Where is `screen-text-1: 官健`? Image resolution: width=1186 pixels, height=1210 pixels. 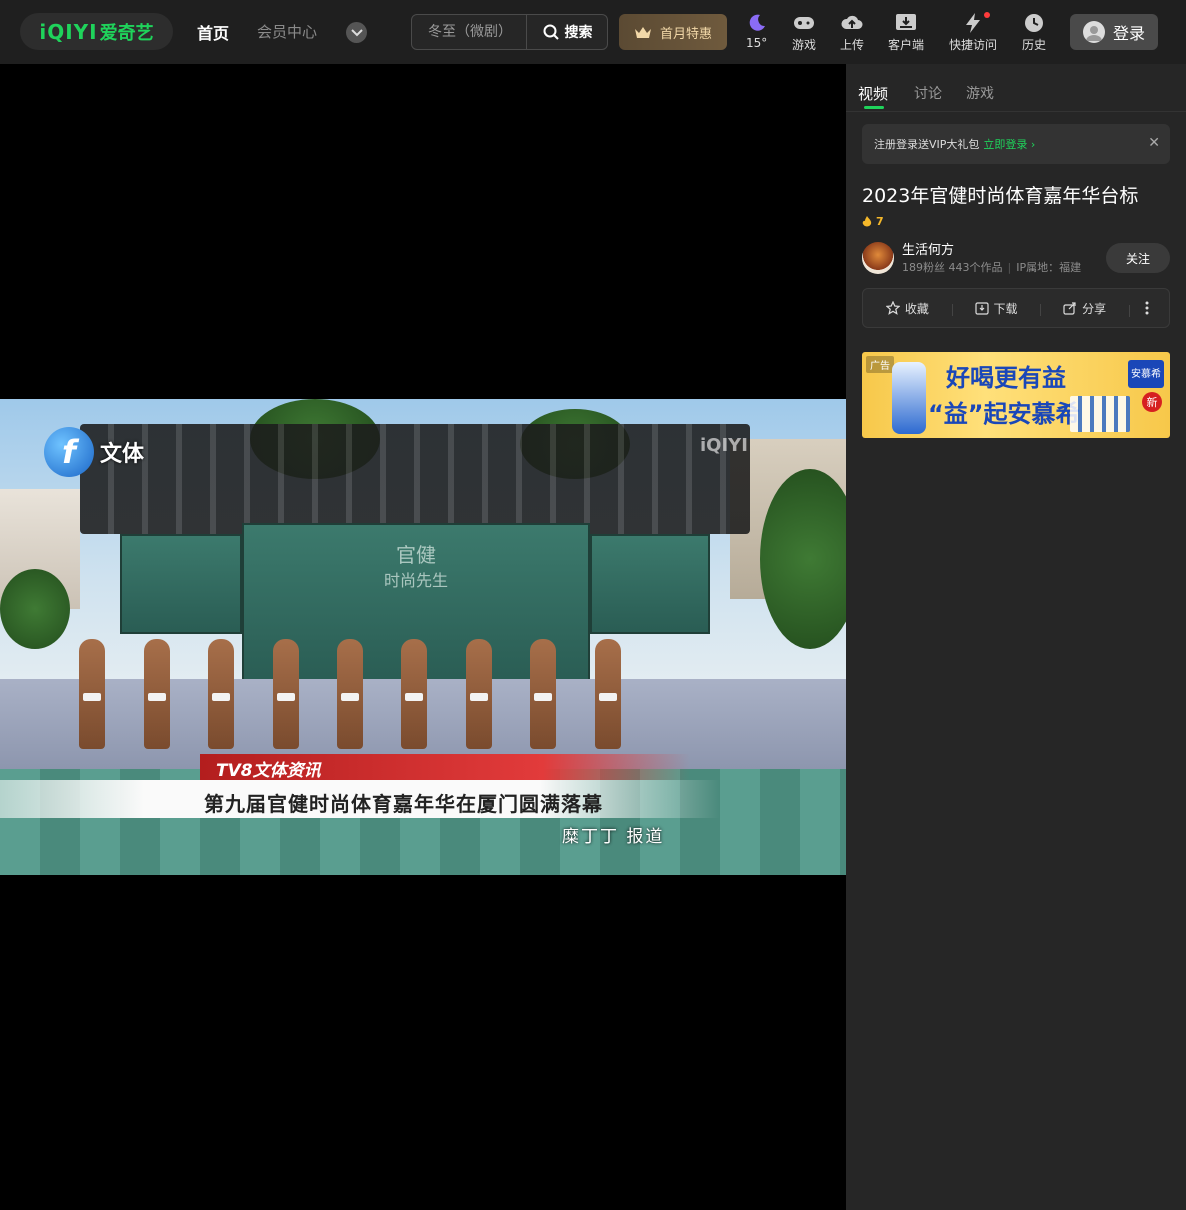
screen-text-1: 官健 is located at coordinates (416, 555).